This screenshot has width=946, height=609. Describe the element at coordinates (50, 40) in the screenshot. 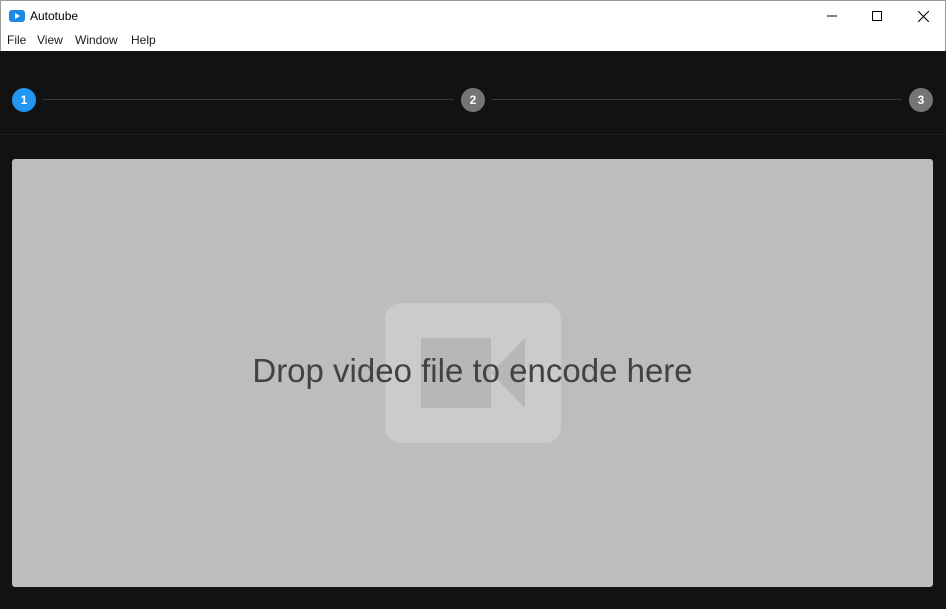

I see `menu-view: View` at that location.